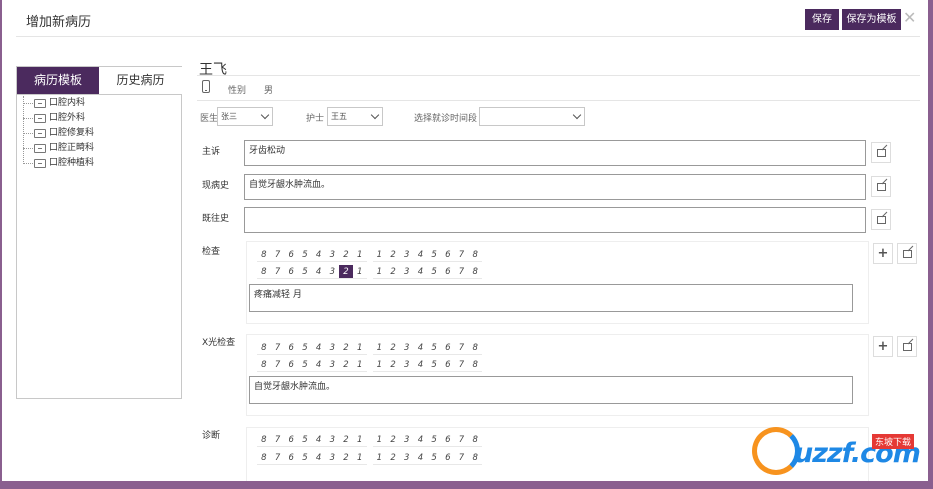 The image size is (933, 489). What do you see at coordinates (58, 148) in the screenshot?
I see `tree-item-orthodontics: 口腔正畸科` at bounding box center [58, 148].